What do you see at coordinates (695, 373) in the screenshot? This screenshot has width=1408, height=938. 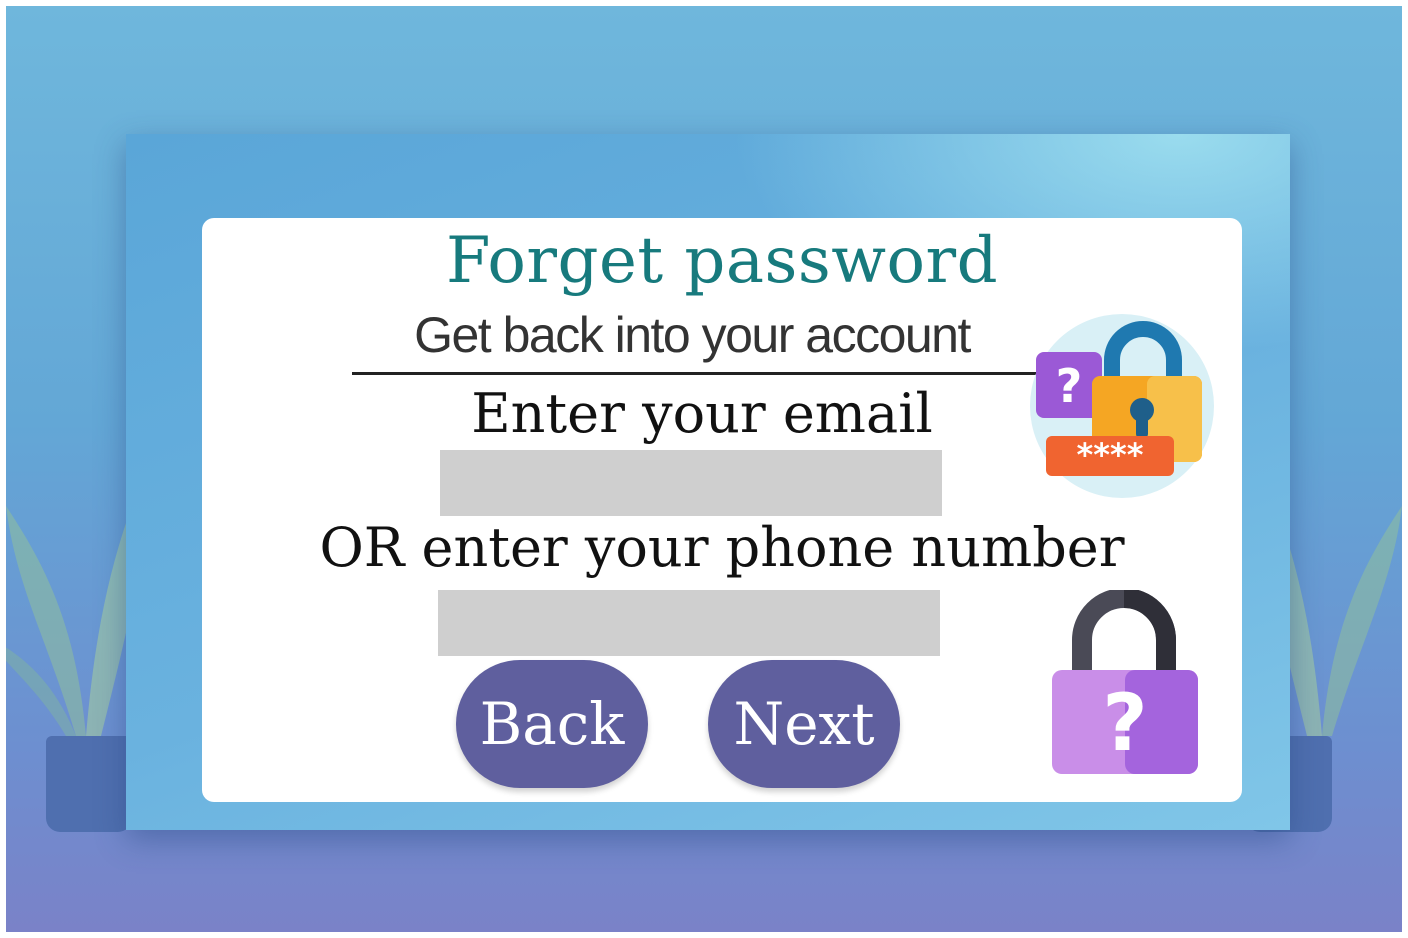 I see `divider` at bounding box center [695, 373].